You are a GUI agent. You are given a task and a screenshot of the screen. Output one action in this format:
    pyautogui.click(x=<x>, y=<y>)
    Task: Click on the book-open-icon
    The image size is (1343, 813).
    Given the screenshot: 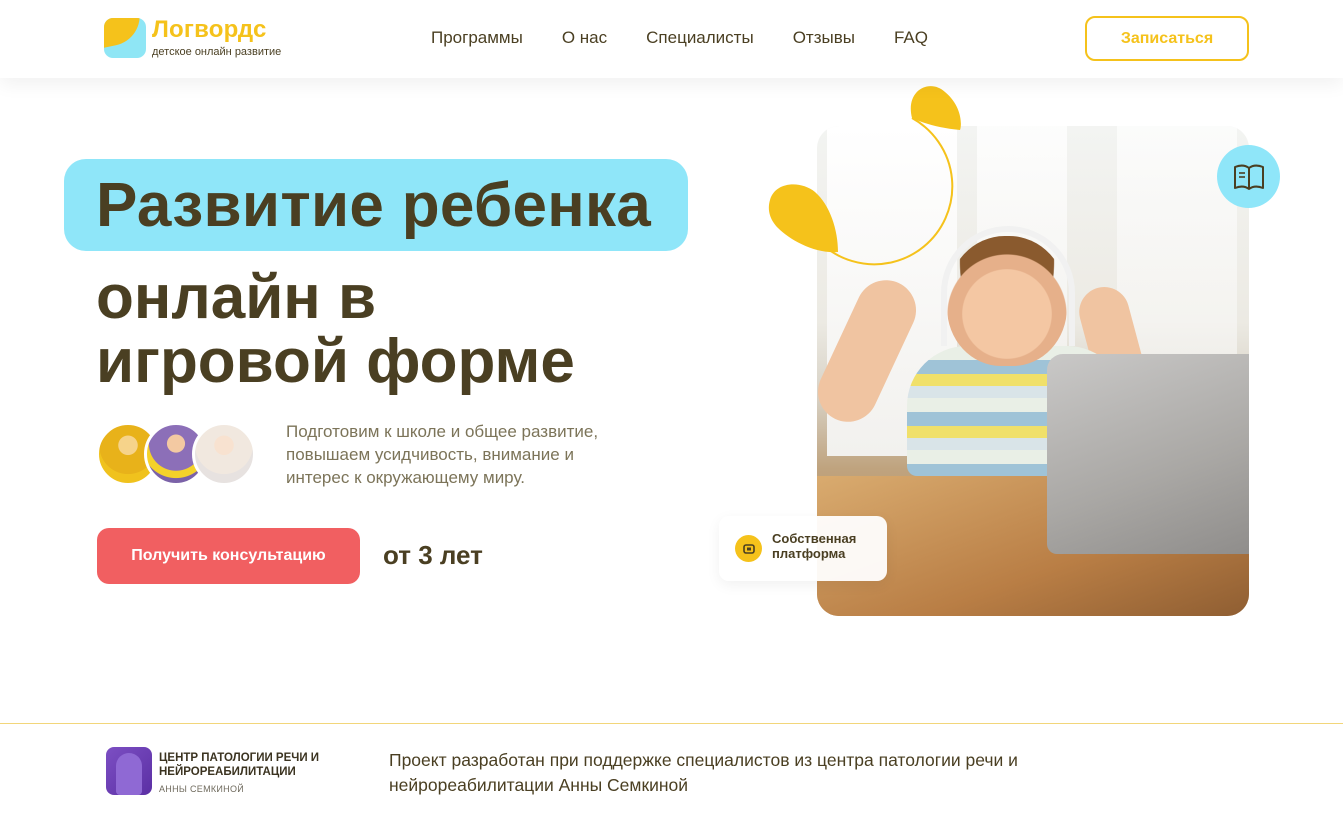 What is the action you would take?
    pyautogui.click(x=1248, y=177)
    